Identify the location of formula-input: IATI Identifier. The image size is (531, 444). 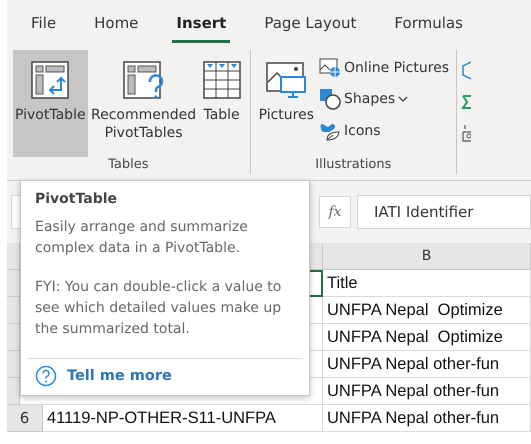
(444, 212).